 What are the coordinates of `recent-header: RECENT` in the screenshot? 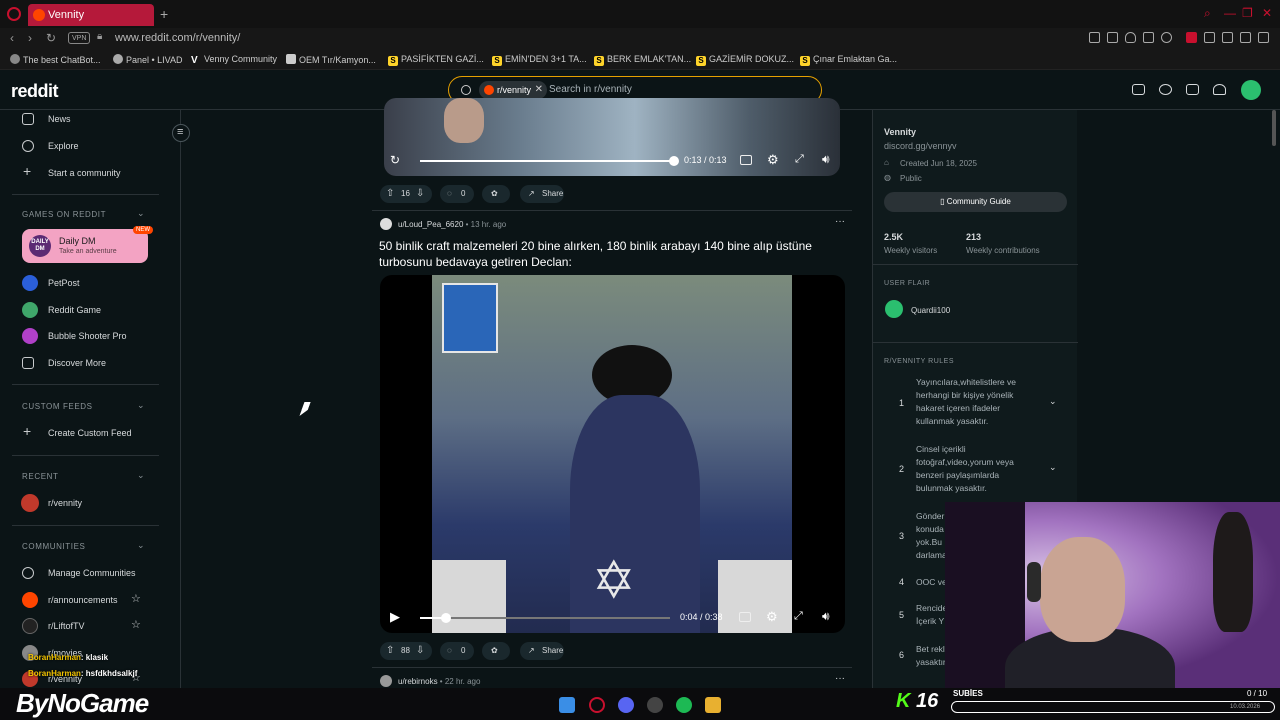 It's located at (40, 476).